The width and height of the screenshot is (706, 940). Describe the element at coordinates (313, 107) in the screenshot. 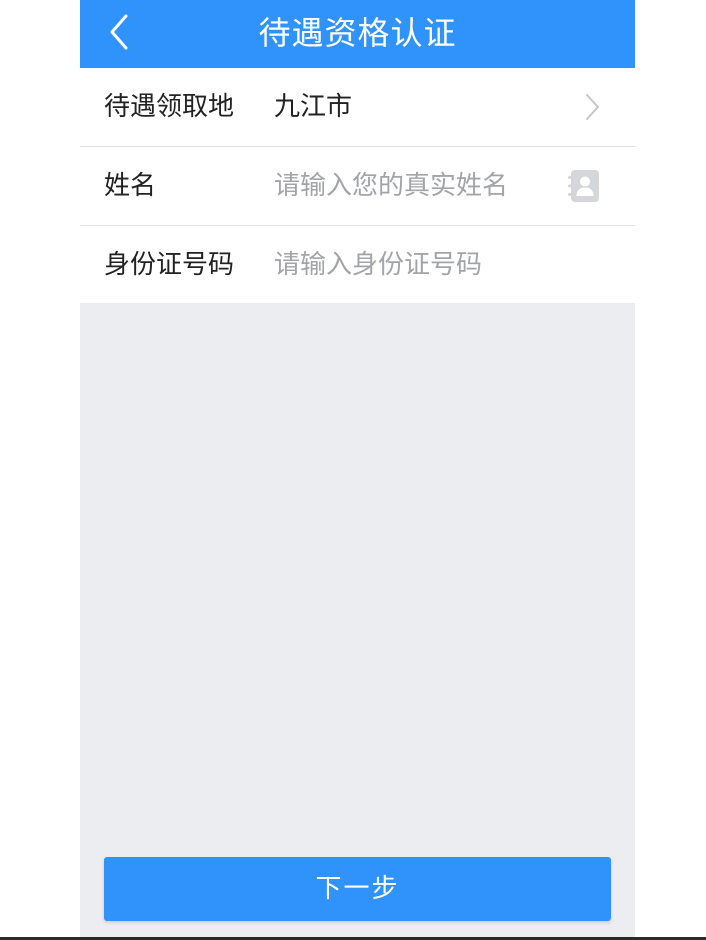

I see `region-value: 九江市` at that location.